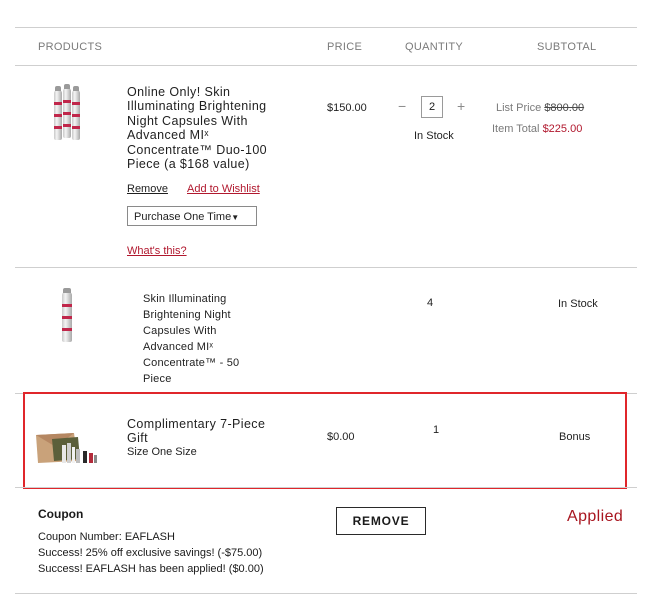 Image resolution: width=671 pixels, height=594 pixels. I want to click on product-name-line: Piece, so click(157, 379).